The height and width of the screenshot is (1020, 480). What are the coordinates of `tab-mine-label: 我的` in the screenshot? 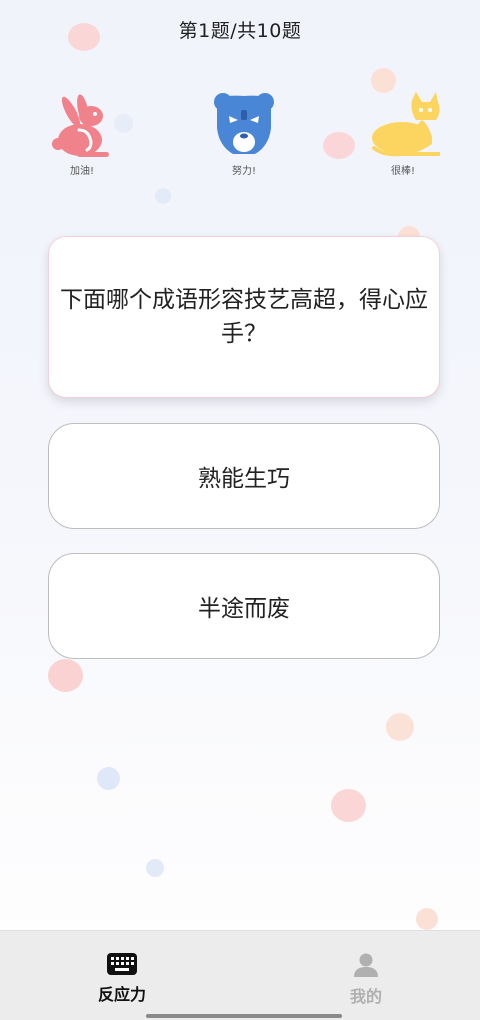 It's located at (365, 996).